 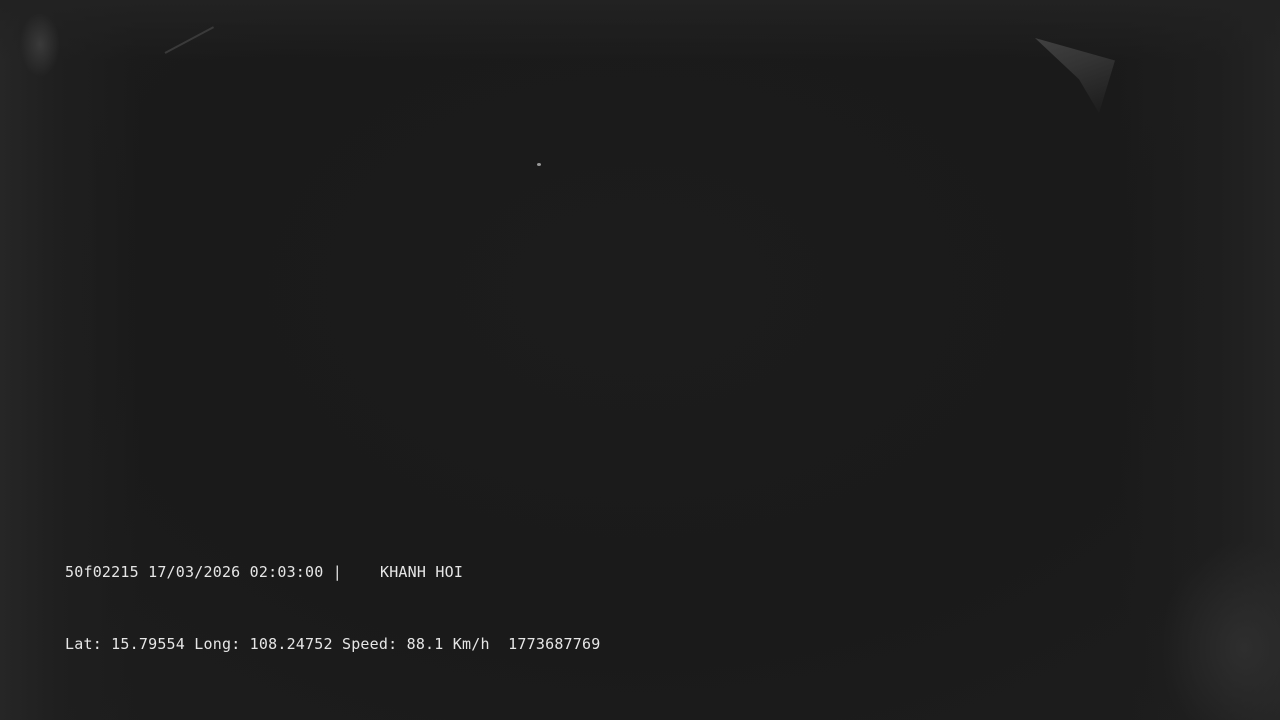 What do you see at coordinates (369, 644) in the screenshot?
I see `osd-speed-label: Speed:` at bounding box center [369, 644].